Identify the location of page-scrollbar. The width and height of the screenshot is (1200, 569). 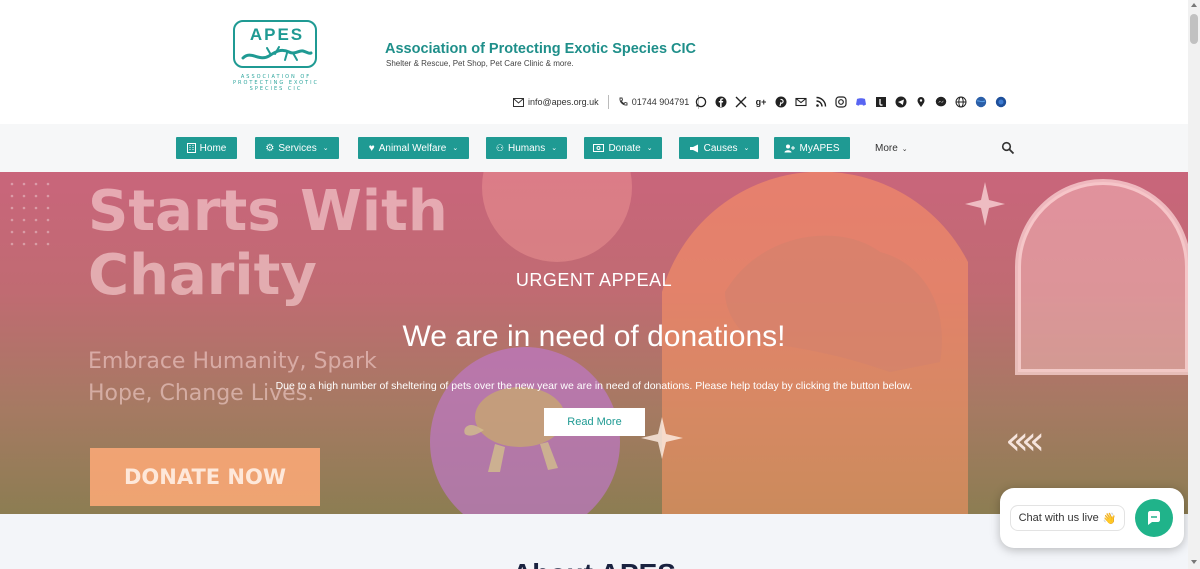
(1194, 284).